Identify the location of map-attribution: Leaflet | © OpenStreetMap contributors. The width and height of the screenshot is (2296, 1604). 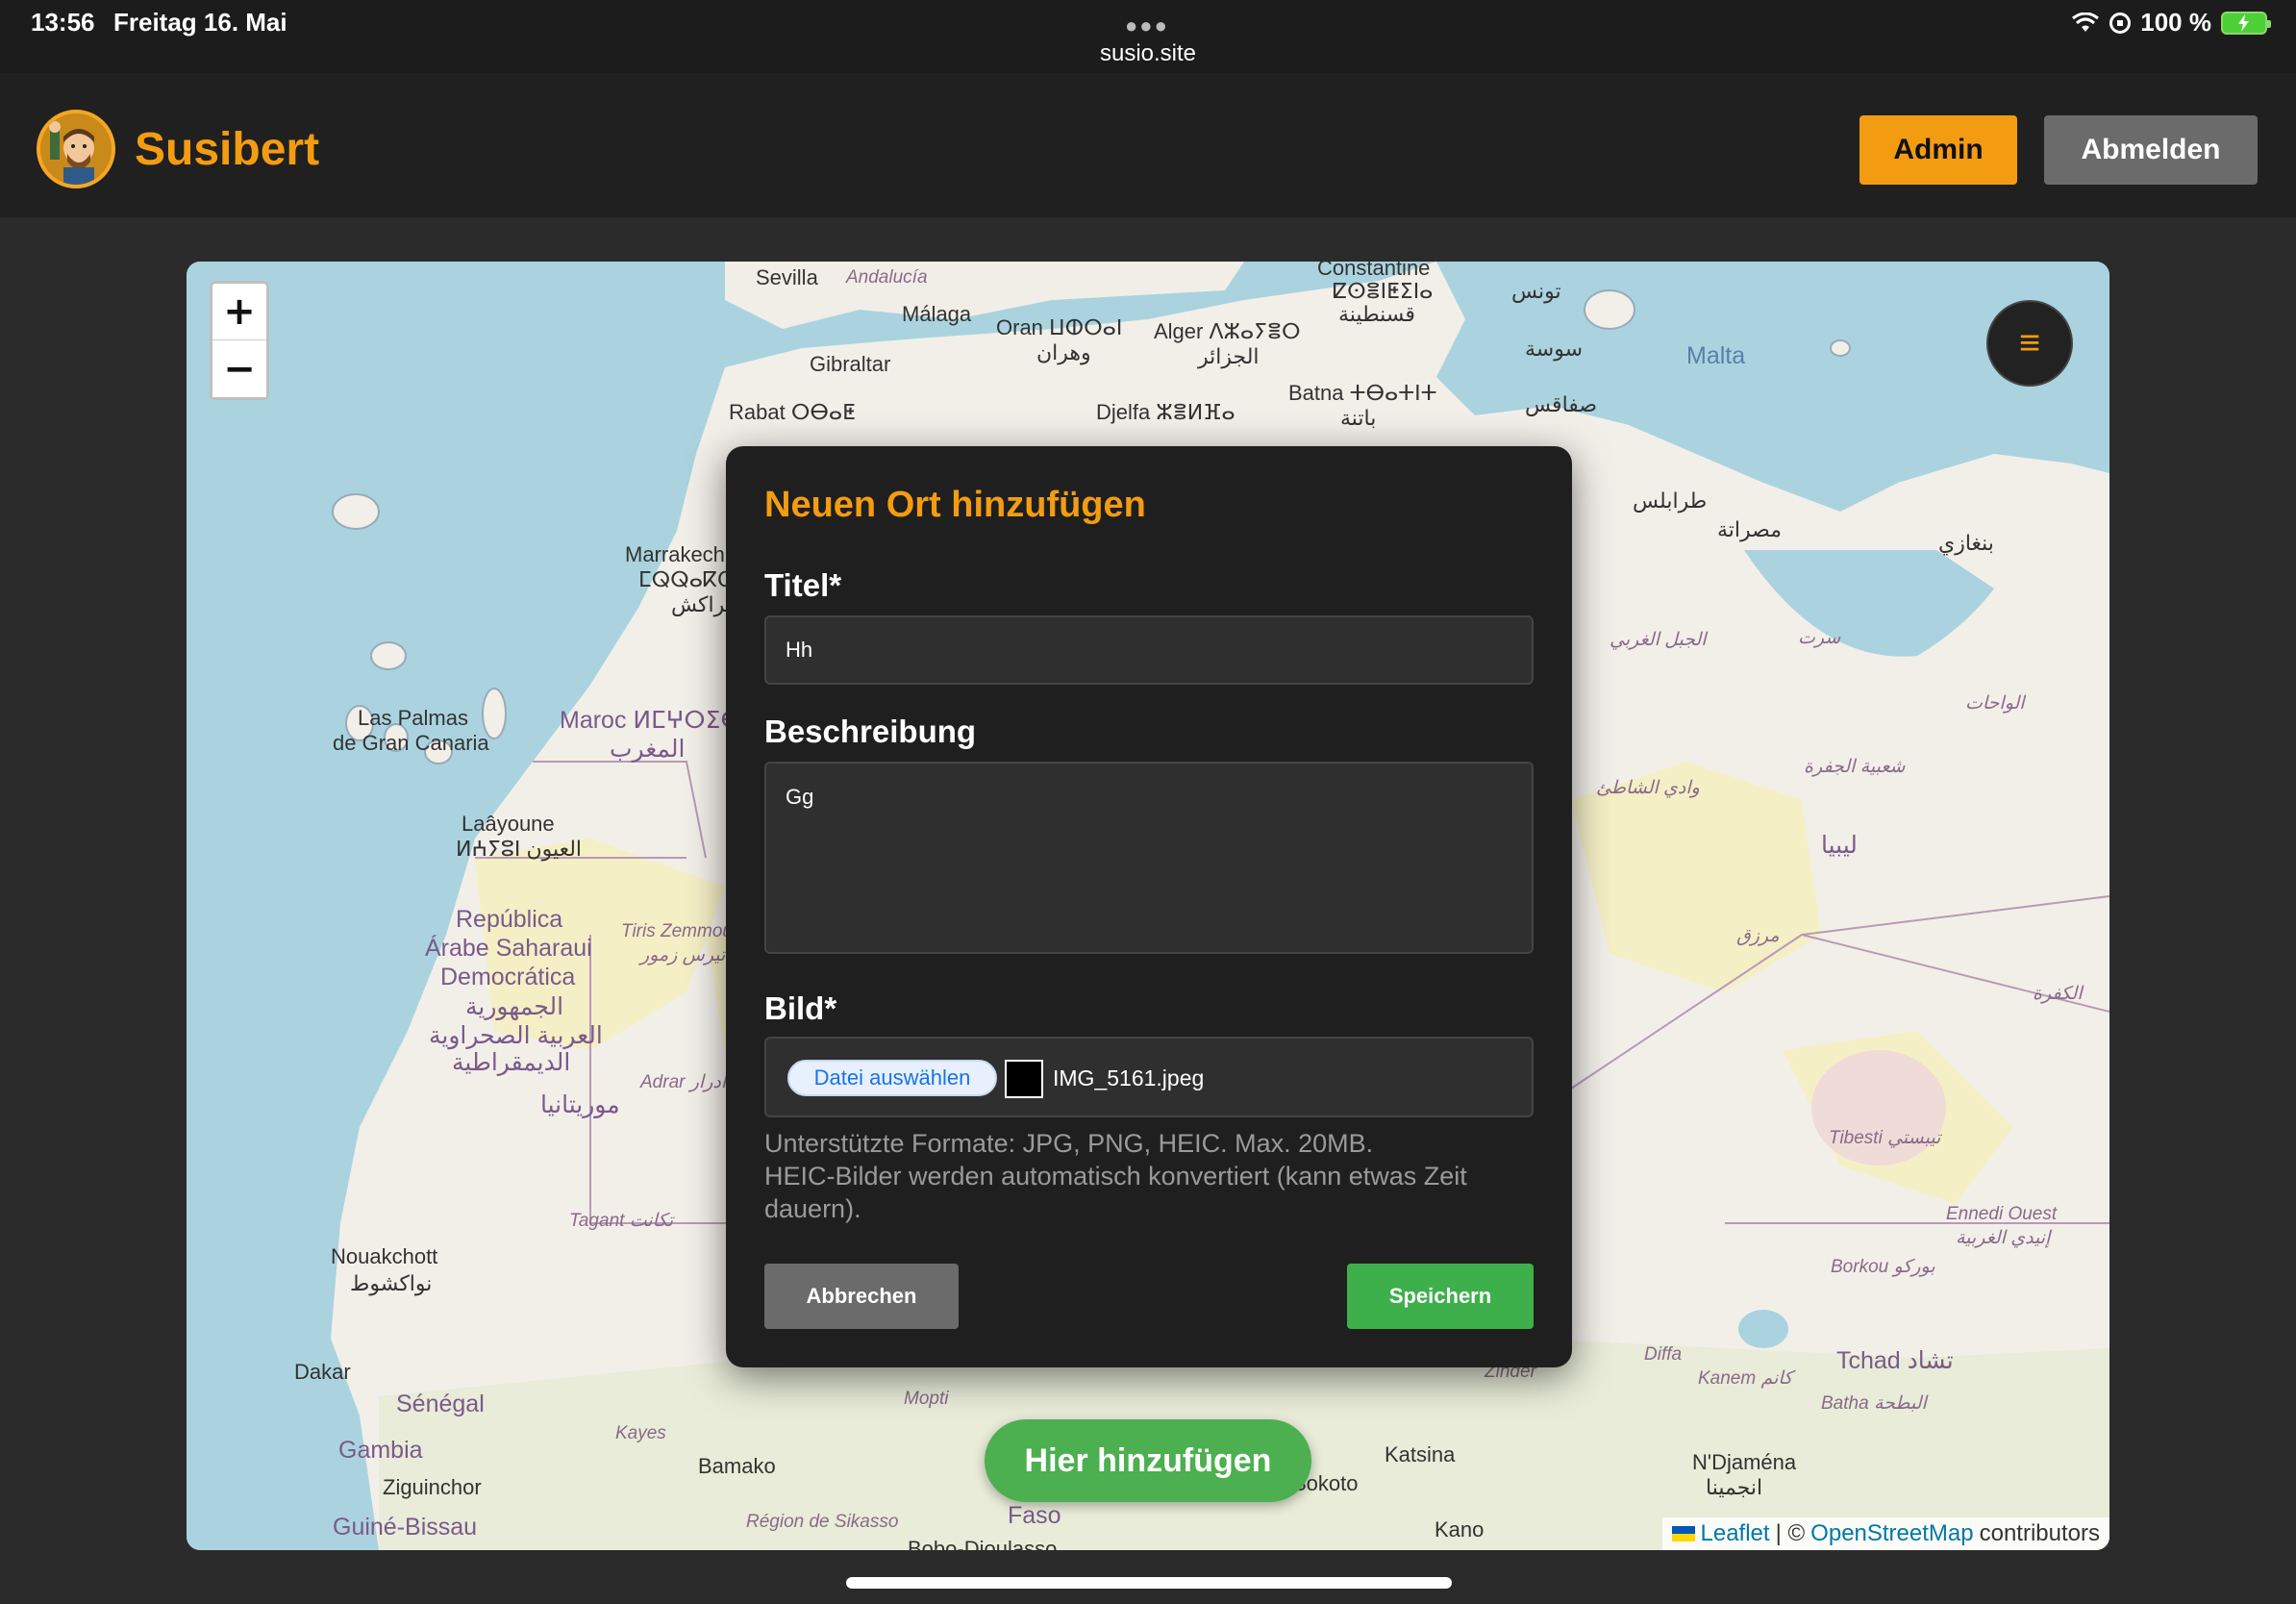
(1885, 1533).